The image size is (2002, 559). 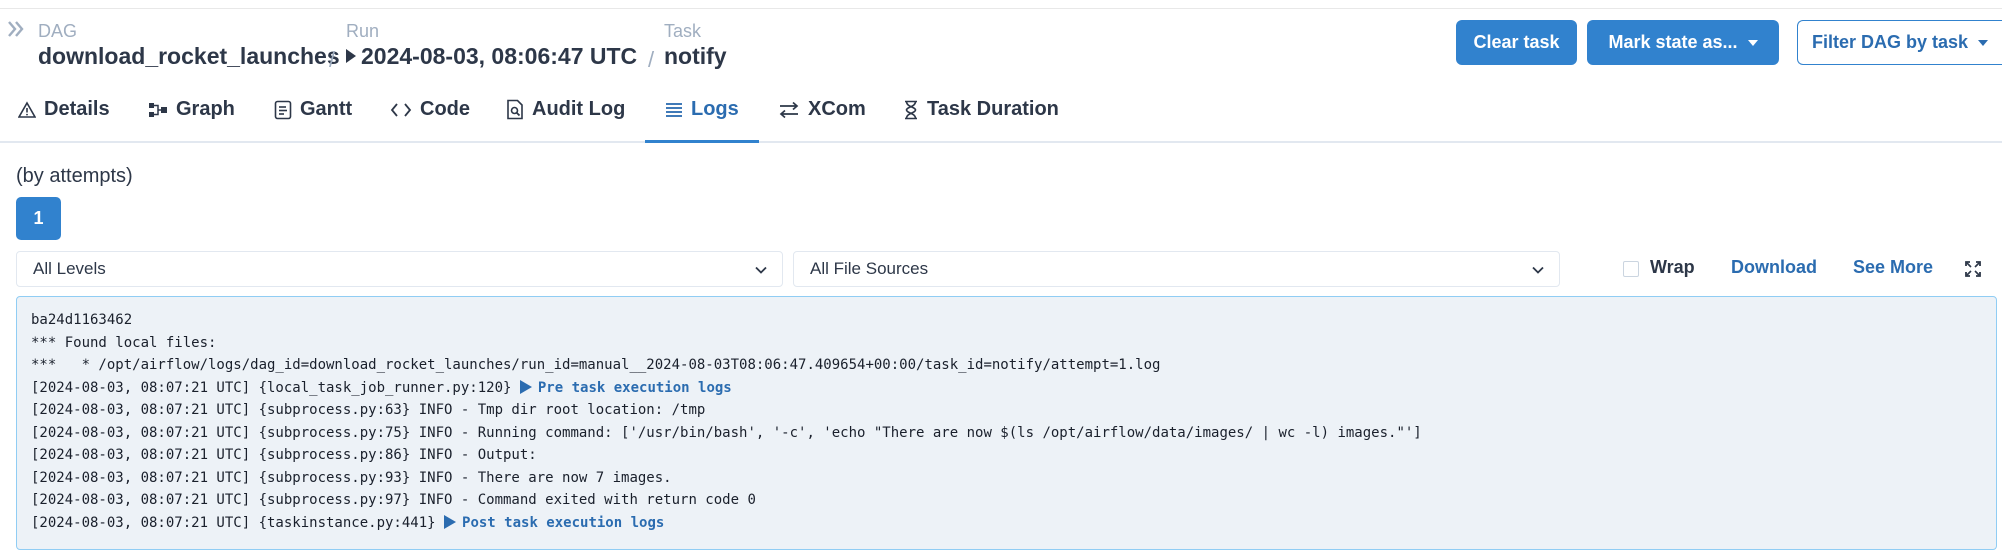 What do you see at coordinates (1176, 269) in the screenshot?
I see `file-source-select: All File Sources` at bounding box center [1176, 269].